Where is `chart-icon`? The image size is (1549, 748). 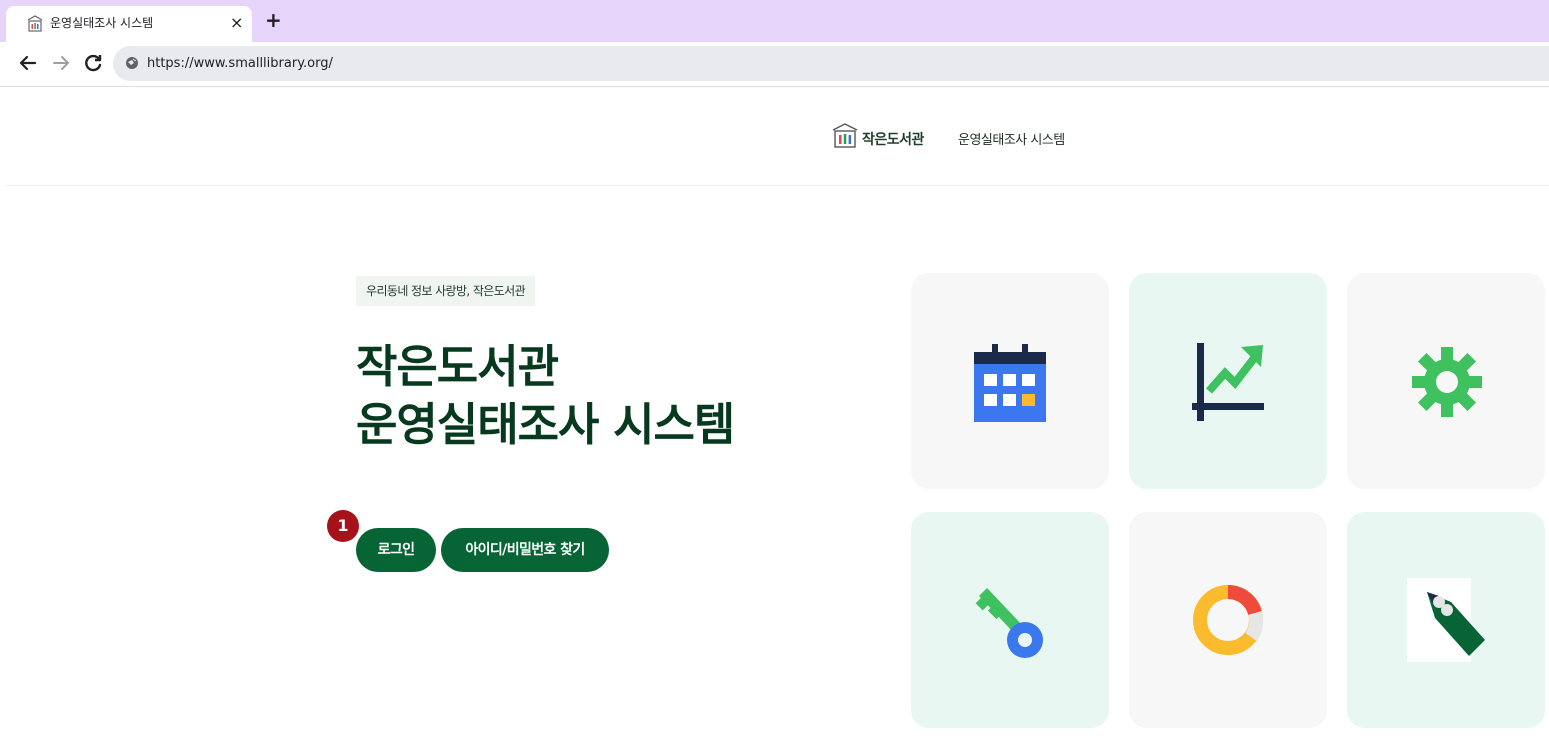 chart-icon is located at coordinates (1228, 382).